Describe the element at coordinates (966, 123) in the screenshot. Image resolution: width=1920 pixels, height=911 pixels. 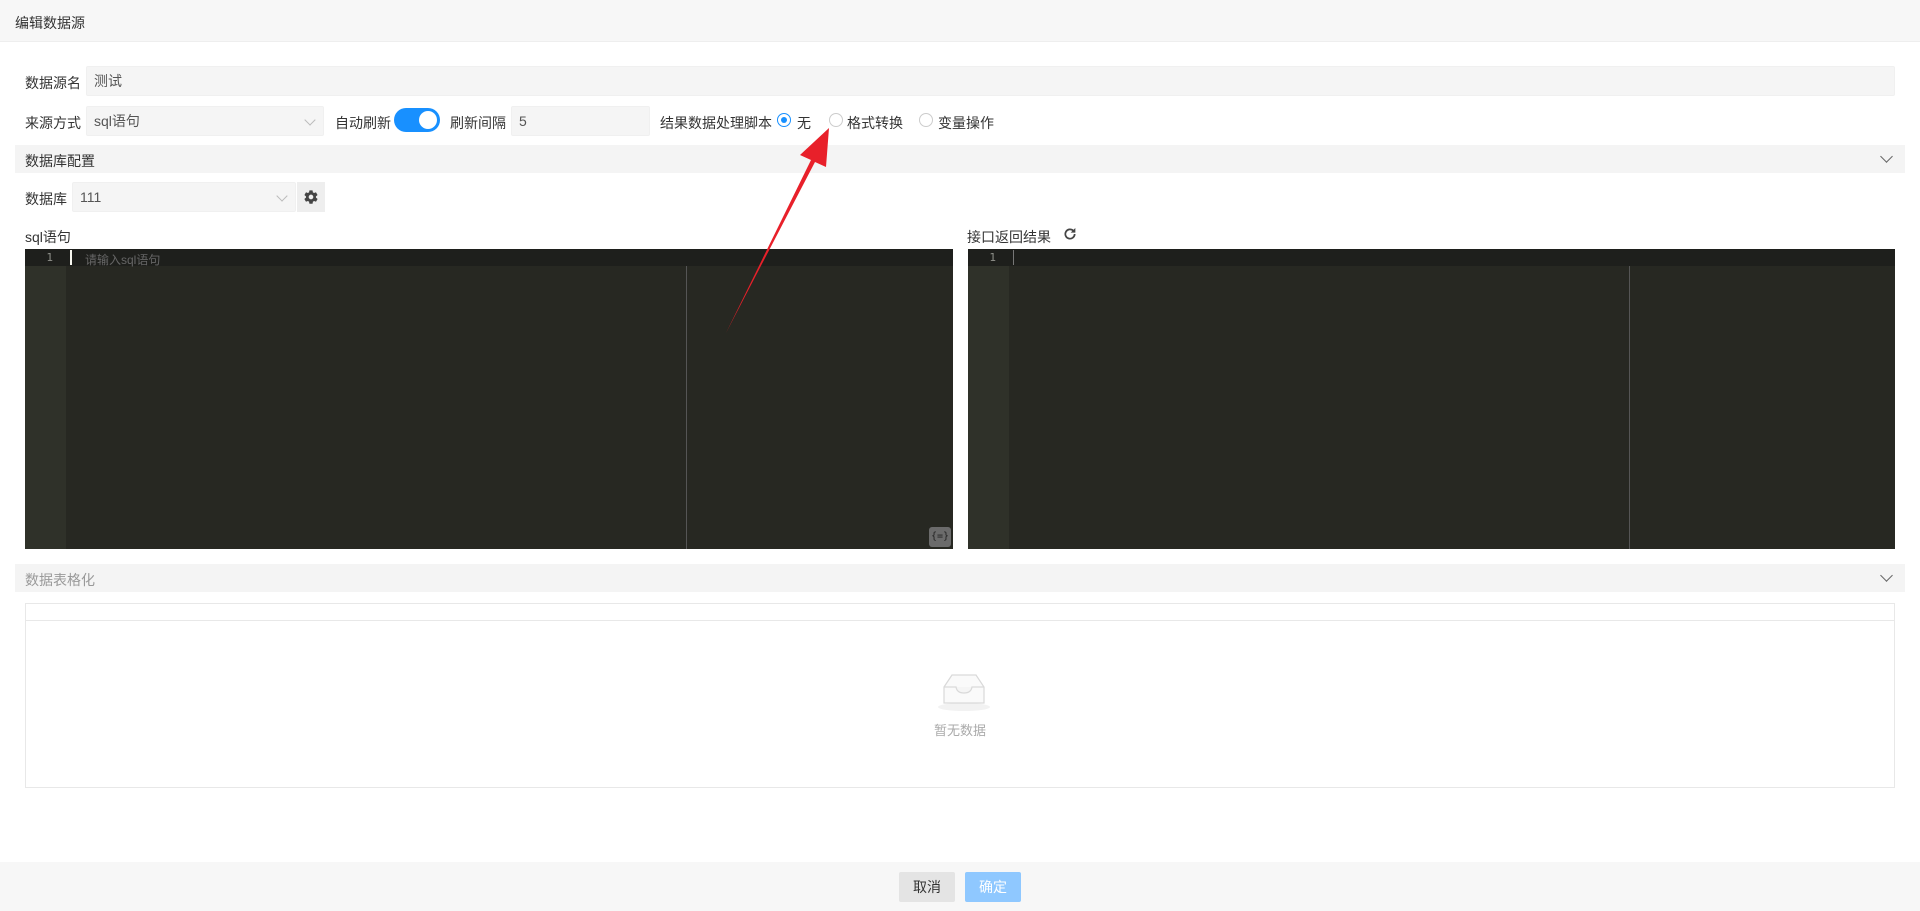
I see `radio-variable-label: 变量操作` at that location.